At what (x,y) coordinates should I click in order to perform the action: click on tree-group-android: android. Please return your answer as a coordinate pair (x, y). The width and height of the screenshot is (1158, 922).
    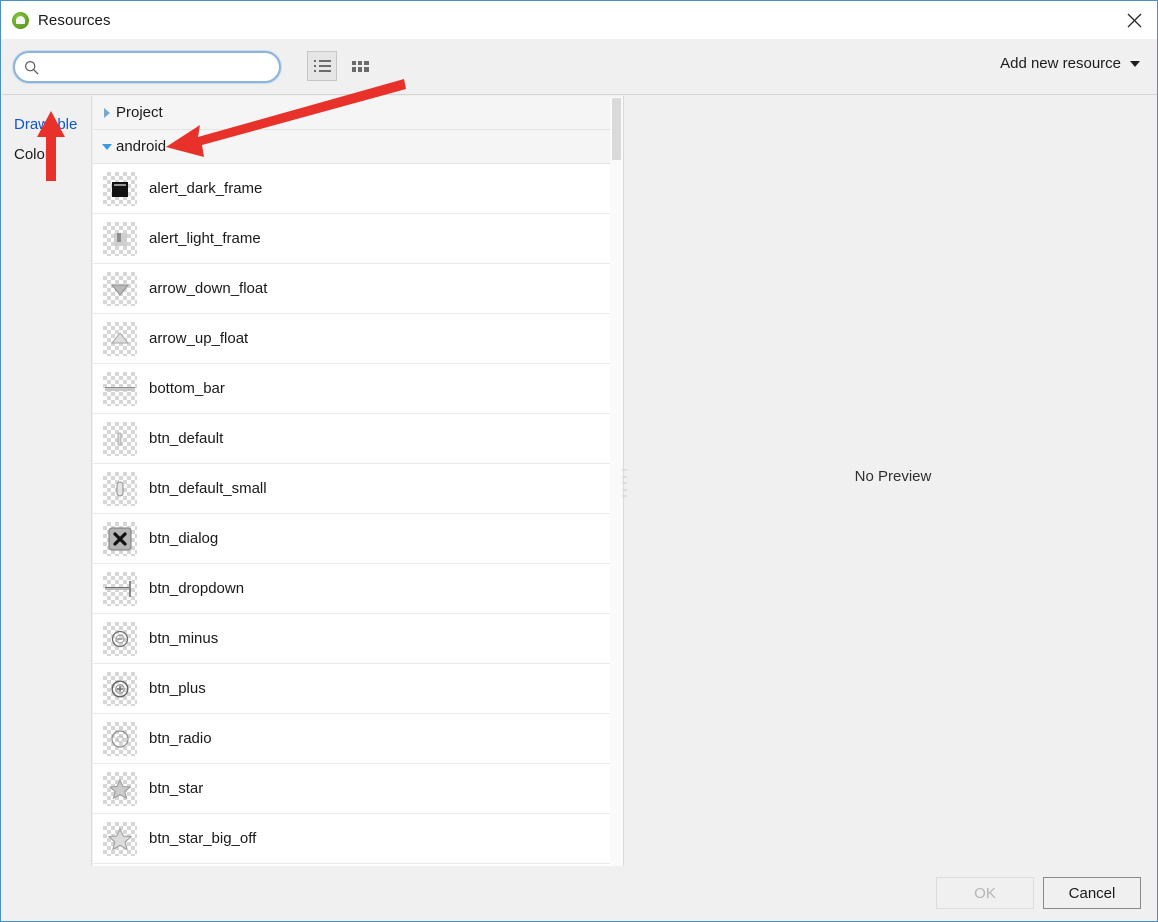
    Looking at the image, I should click on (358, 147).